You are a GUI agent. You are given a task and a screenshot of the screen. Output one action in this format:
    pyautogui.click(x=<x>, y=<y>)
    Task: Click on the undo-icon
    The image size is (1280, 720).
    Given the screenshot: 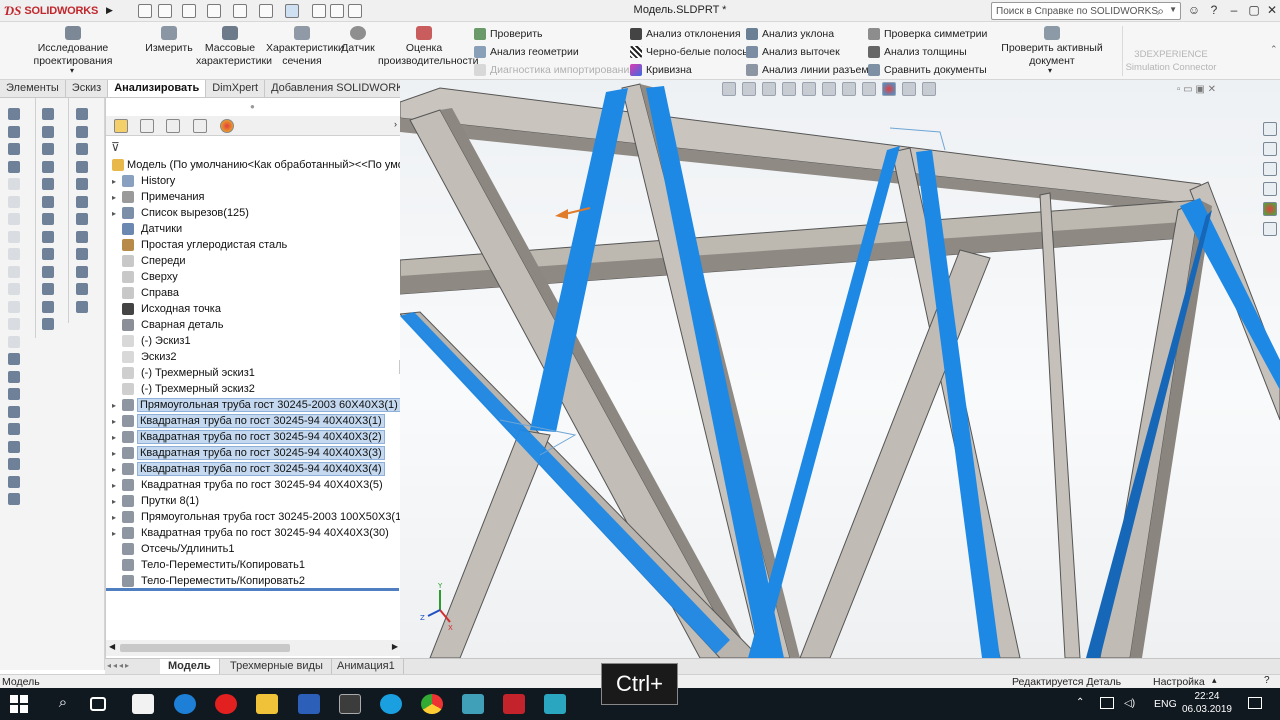 What is the action you would take?
    pyautogui.click(x=266, y=11)
    